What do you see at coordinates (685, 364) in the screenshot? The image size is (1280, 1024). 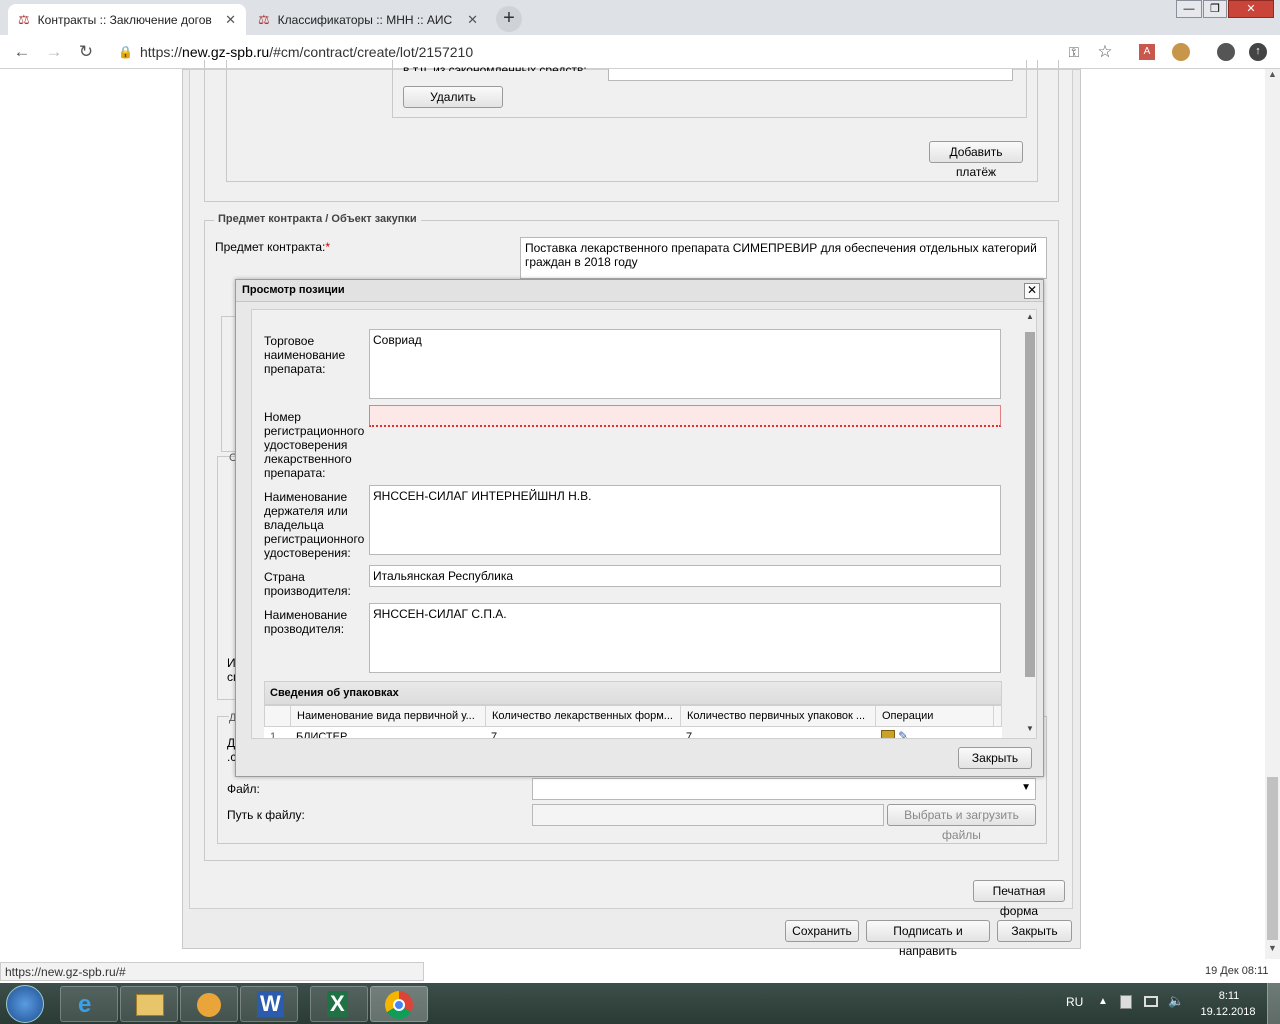 I see `trade-name-field: Совриад` at bounding box center [685, 364].